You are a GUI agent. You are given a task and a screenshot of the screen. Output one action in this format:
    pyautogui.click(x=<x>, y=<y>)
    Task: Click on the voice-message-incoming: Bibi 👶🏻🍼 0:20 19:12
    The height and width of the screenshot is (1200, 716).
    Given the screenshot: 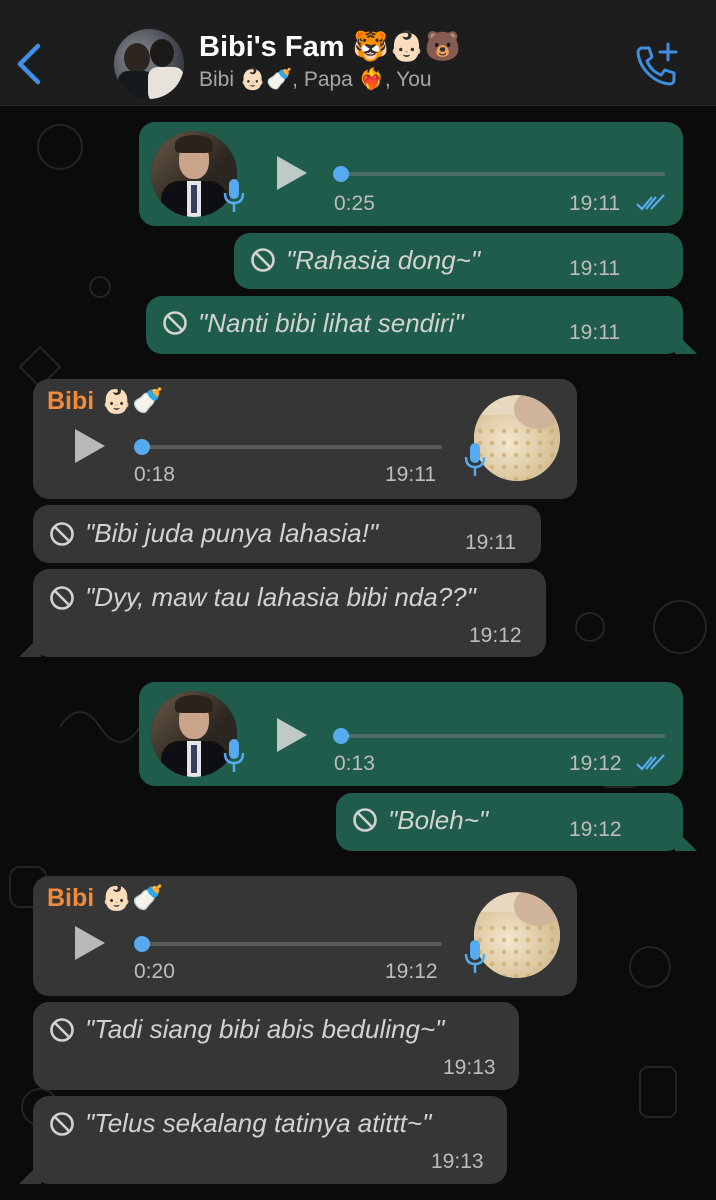 What is the action you would take?
    pyautogui.click(x=305, y=936)
    